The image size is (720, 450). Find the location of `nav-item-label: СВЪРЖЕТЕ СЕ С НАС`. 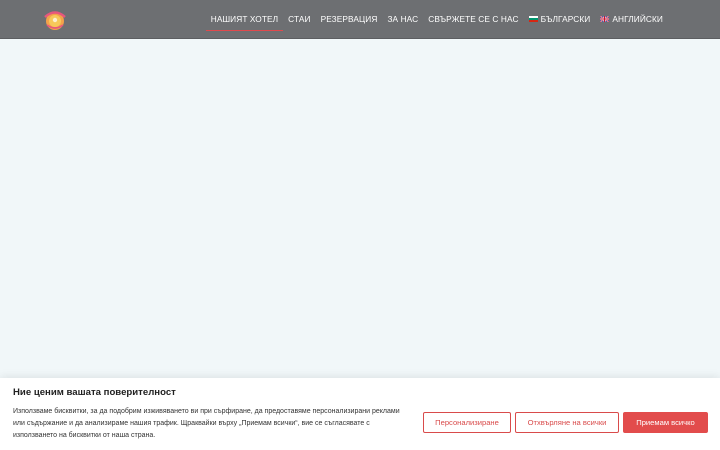

nav-item-label: СВЪРЖЕТЕ СЕ С НАС is located at coordinates (473, 19).